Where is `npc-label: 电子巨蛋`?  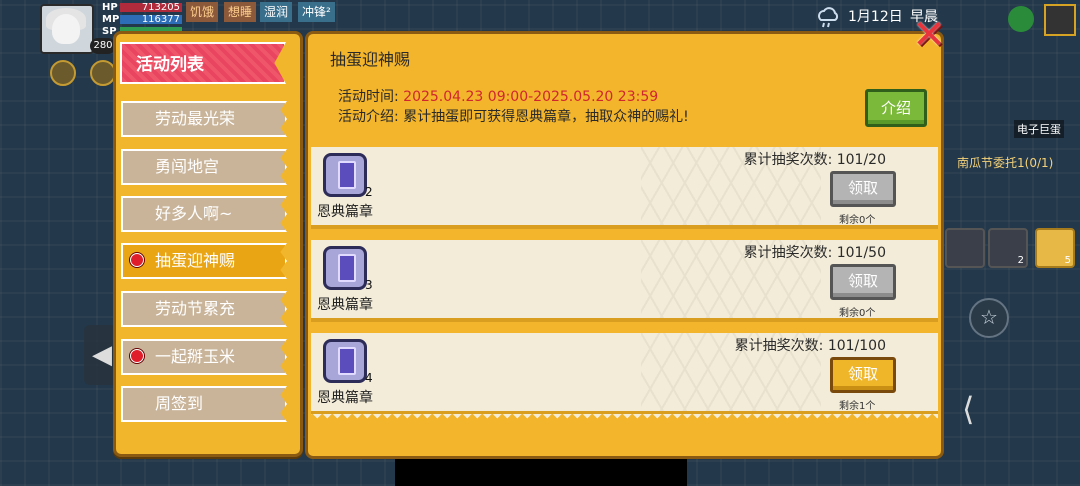 npc-label: 电子巨蛋 is located at coordinates (1039, 129).